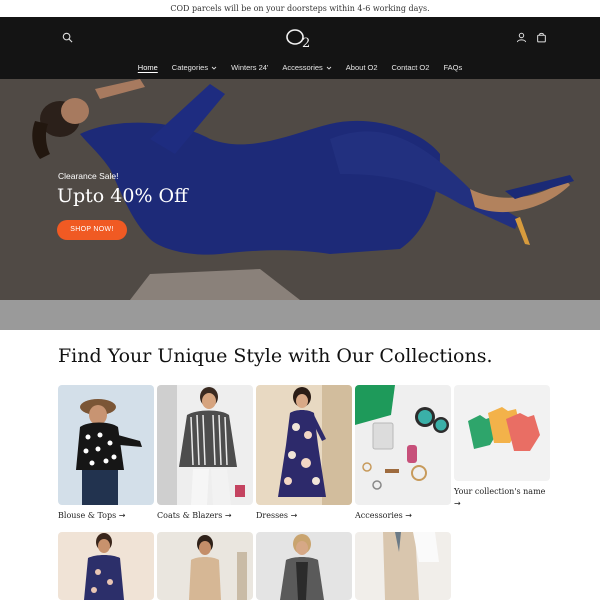  What do you see at coordinates (521, 37) in the screenshot?
I see `account-icon` at bounding box center [521, 37].